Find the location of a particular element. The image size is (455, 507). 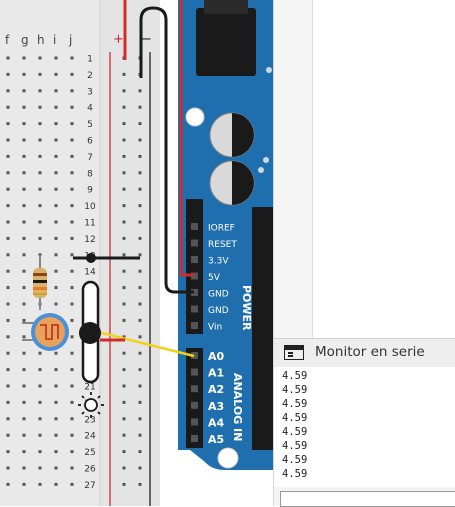

serial-monitor-header: Monitor en serie is located at coordinates (364, 353).